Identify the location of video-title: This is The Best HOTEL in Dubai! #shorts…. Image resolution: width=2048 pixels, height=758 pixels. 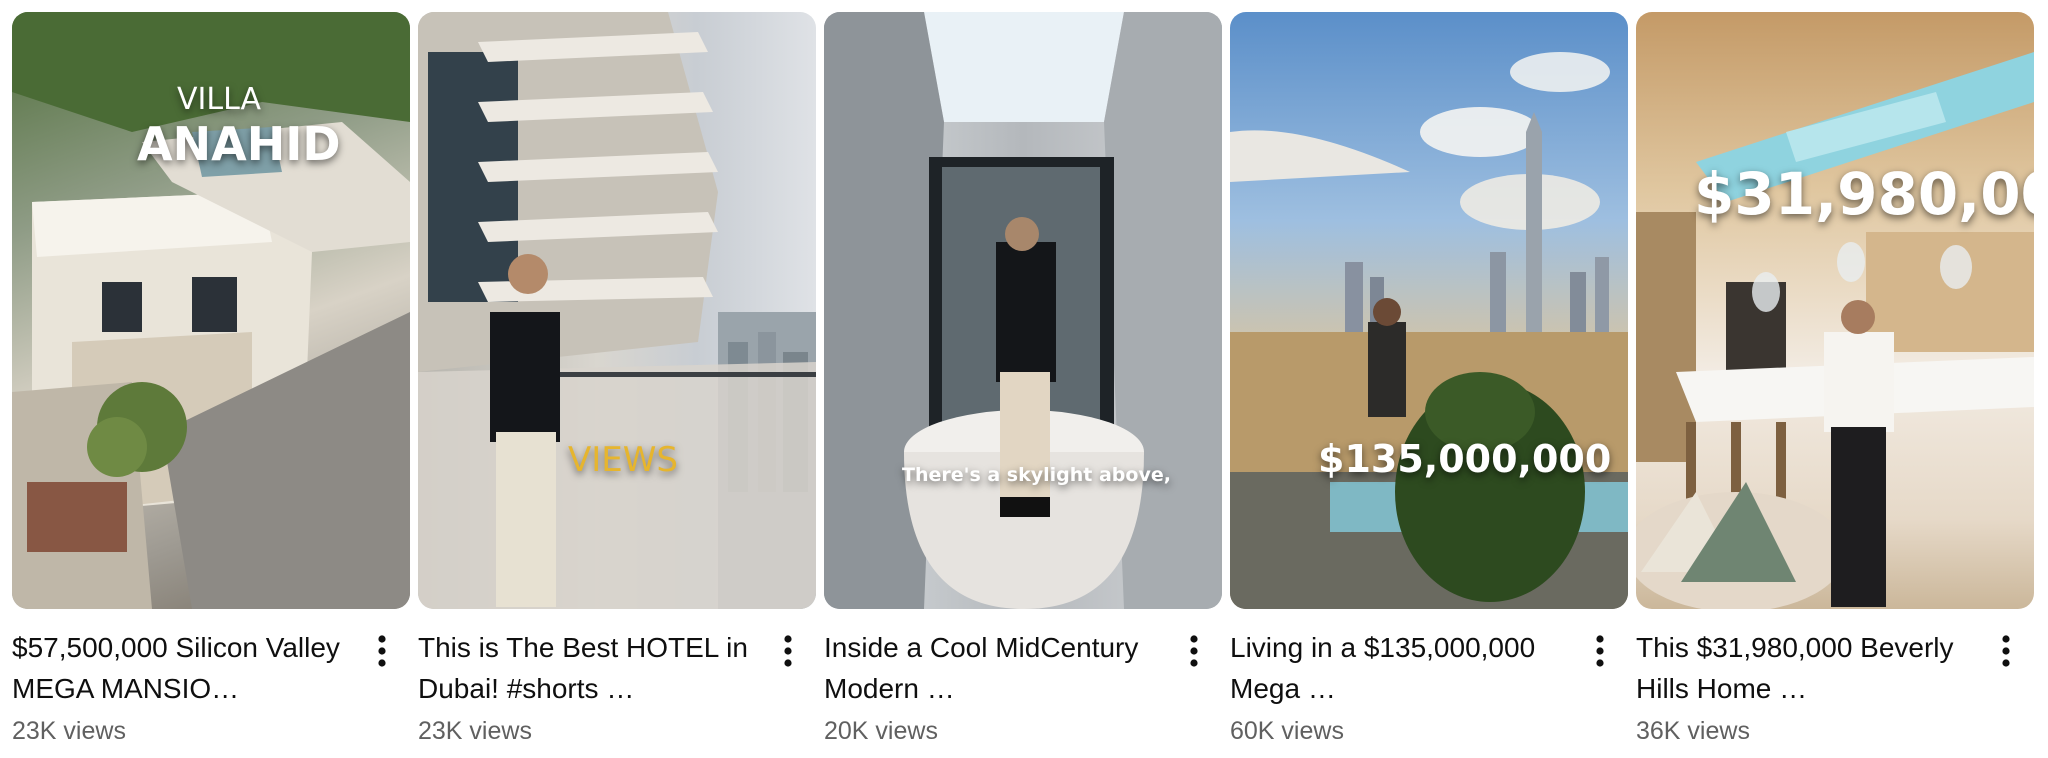
(588, 668).